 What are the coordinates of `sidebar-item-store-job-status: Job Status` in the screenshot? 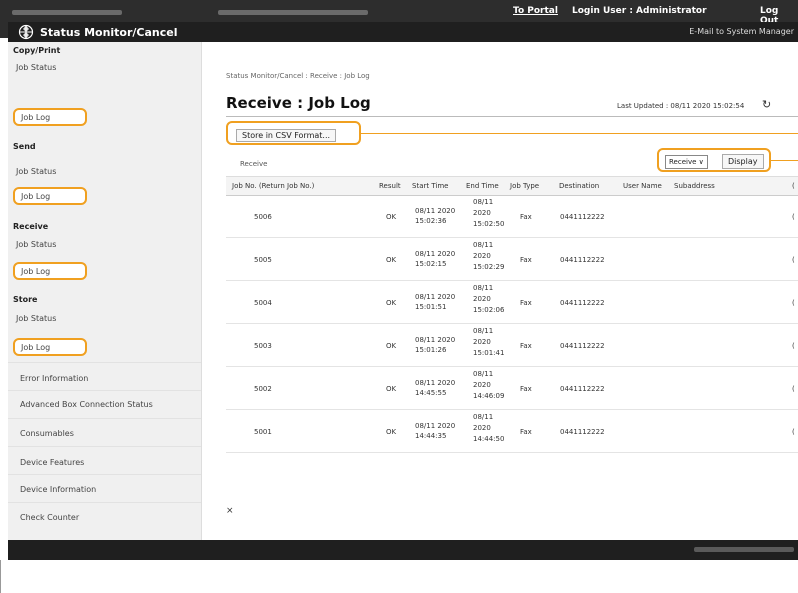 It's located at (36, 318).